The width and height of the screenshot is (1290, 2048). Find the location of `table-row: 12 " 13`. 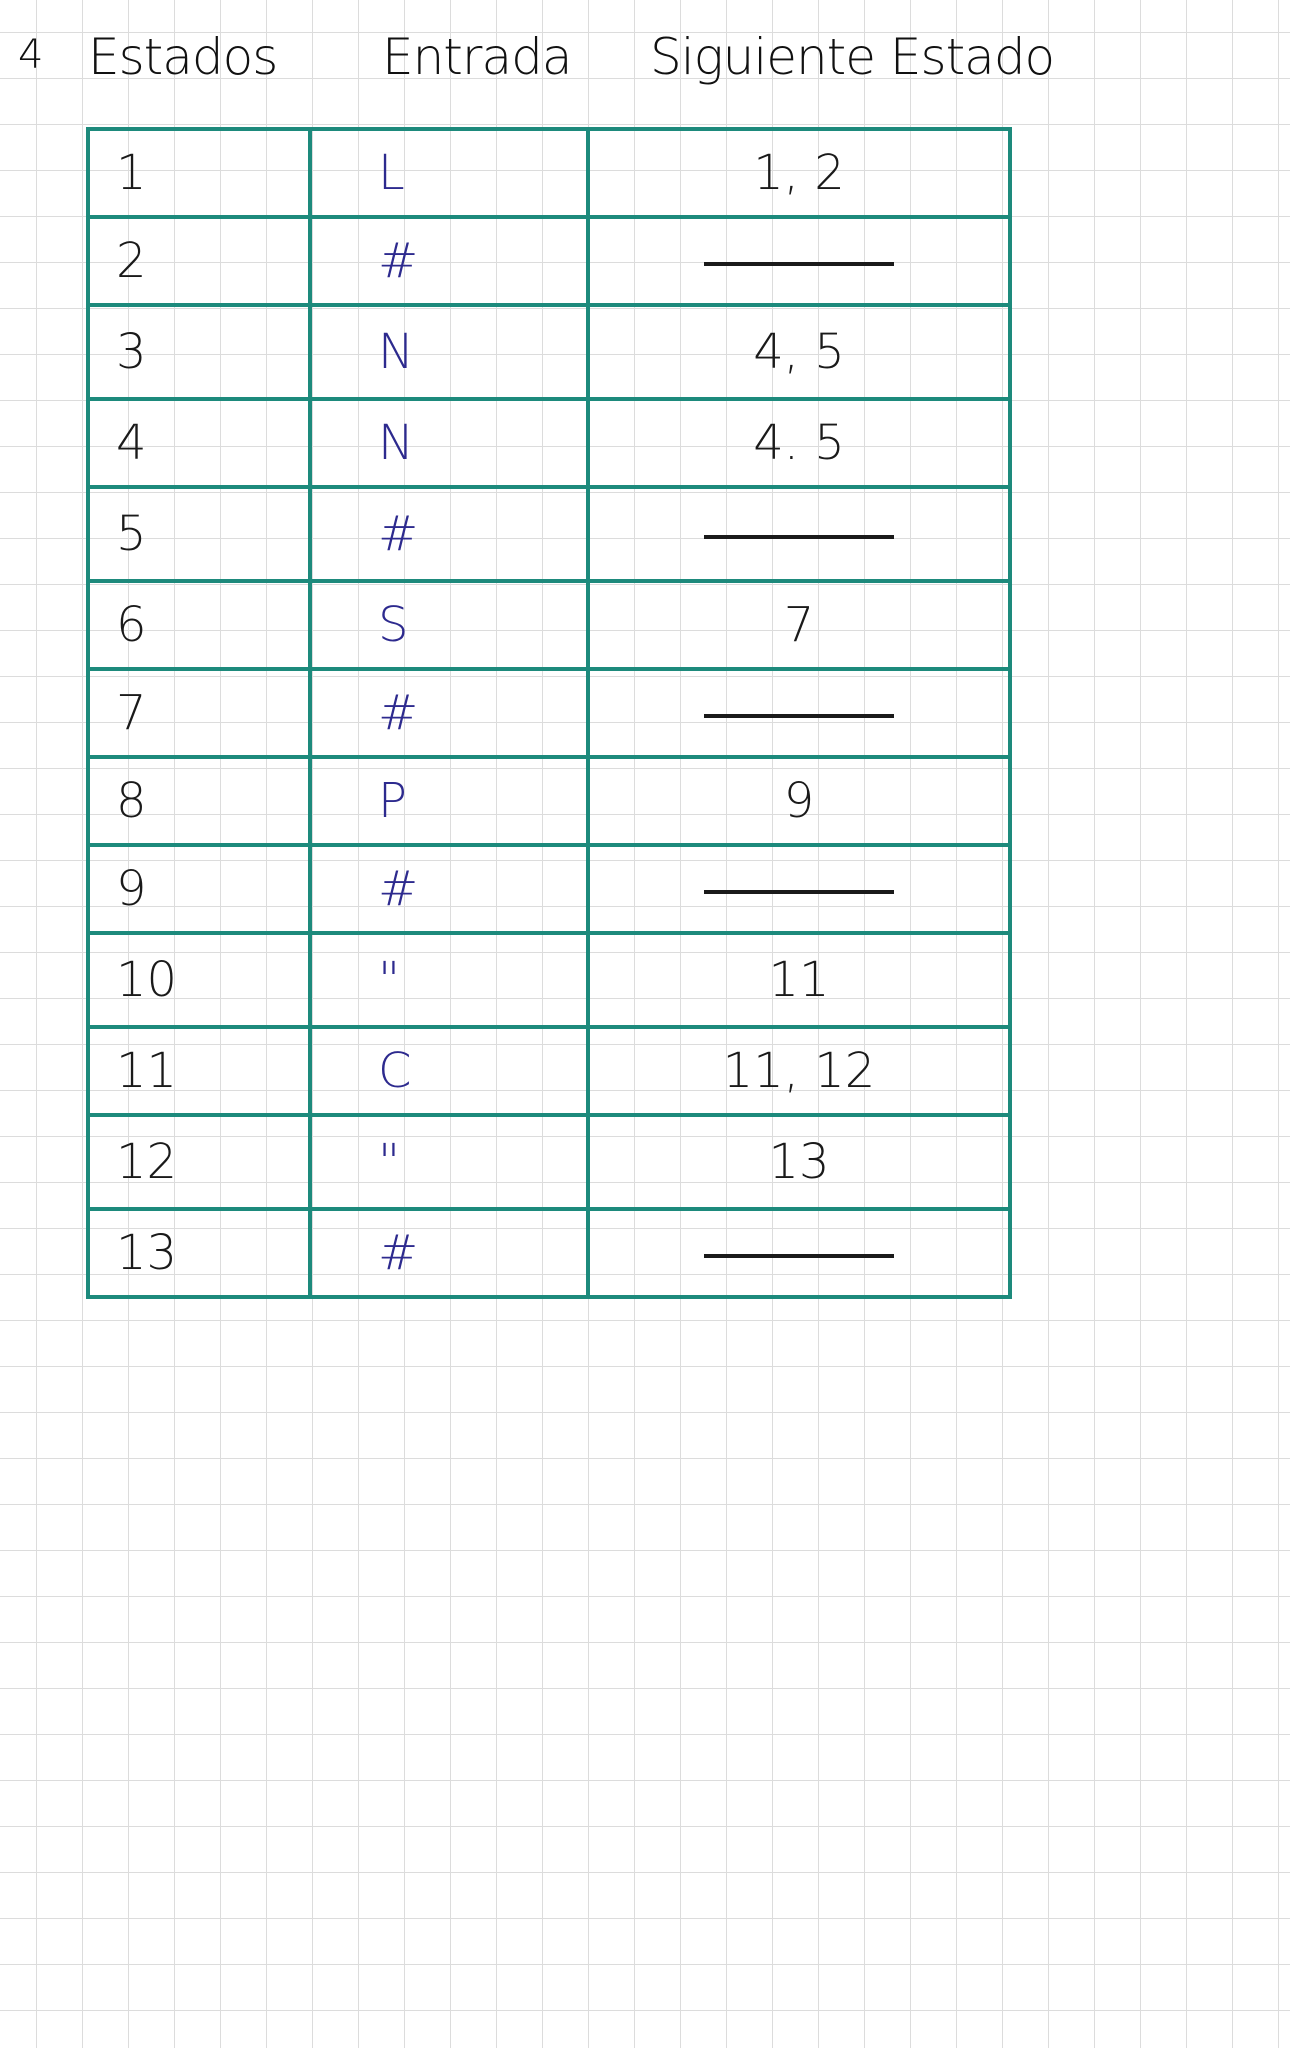

table-row: 12 " 13 is located at coordinates (549, 1162).